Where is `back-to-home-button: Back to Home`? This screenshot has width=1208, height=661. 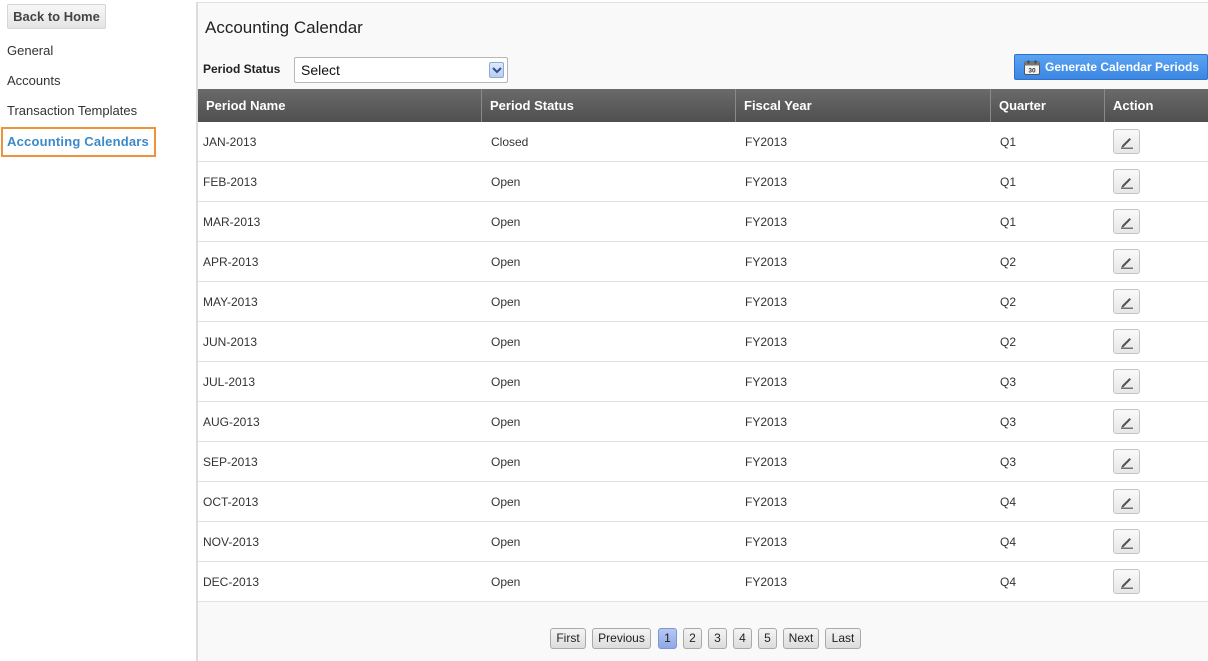 back-to-home-button: Back to Home is located at coordinates (56, 16).